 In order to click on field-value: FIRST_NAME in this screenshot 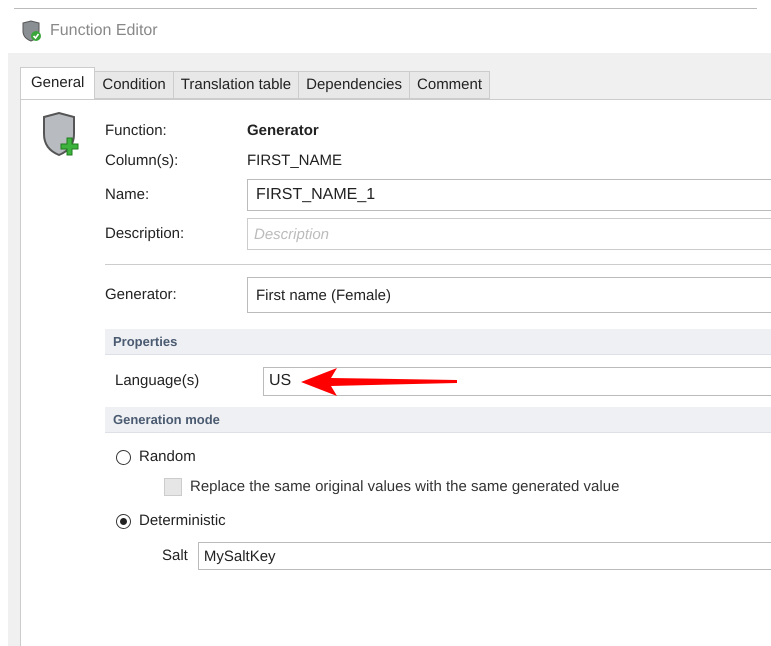, I will do `click(294, 160)`.